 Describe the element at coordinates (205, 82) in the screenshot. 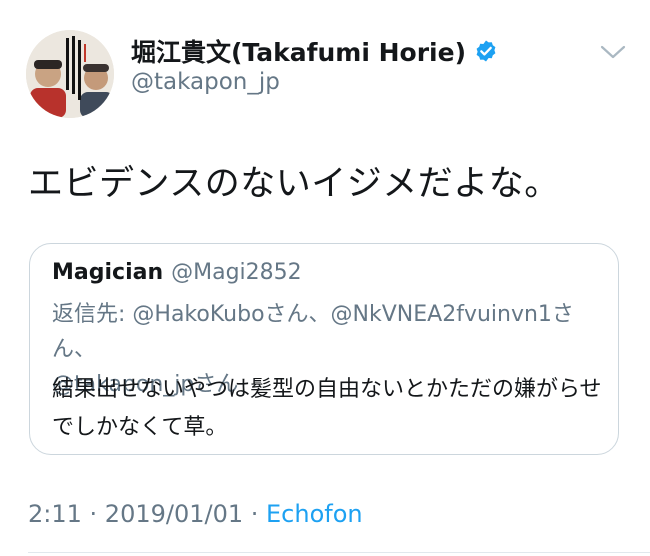

I see `author-handle: @takapon_jp` at that location.